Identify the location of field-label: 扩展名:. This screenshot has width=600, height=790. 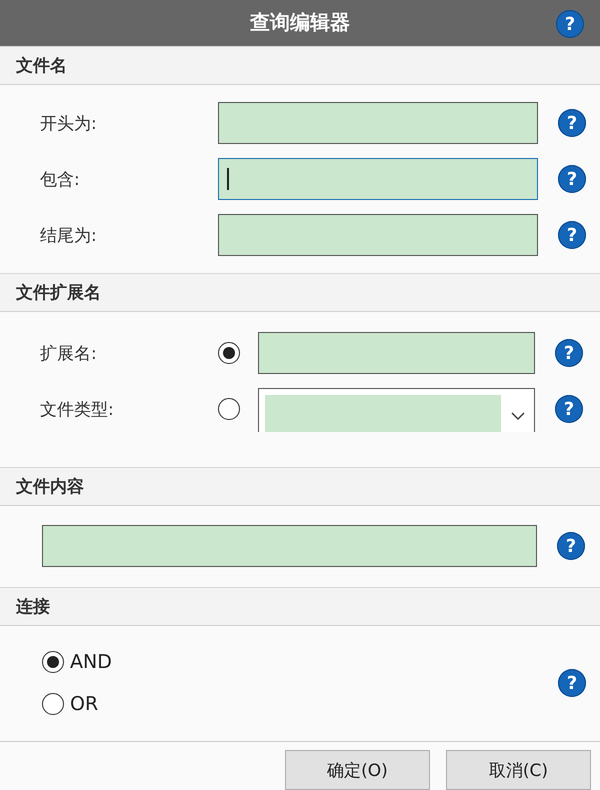
(68, 353).